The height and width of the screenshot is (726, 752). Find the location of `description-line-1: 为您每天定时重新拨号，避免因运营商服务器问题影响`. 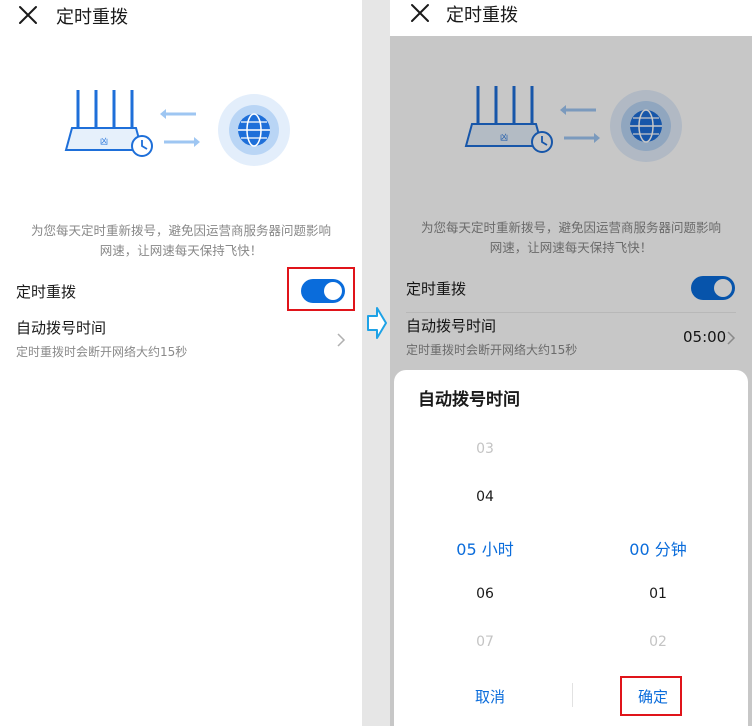

description-line-1: 为您每天定时重新拨号，避免因运营商服务器问题影响 is located at coordinates (180, 230).